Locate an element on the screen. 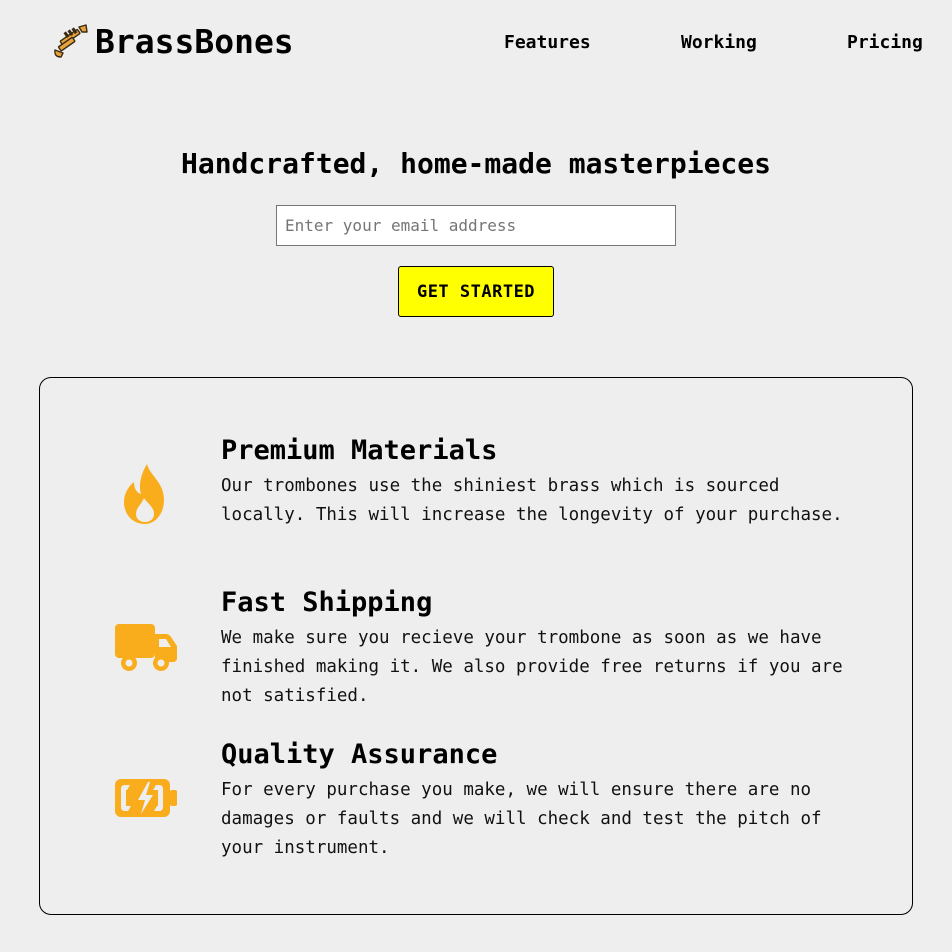 The image size is (952, 952). email-input is located at coordinates (476, 225).